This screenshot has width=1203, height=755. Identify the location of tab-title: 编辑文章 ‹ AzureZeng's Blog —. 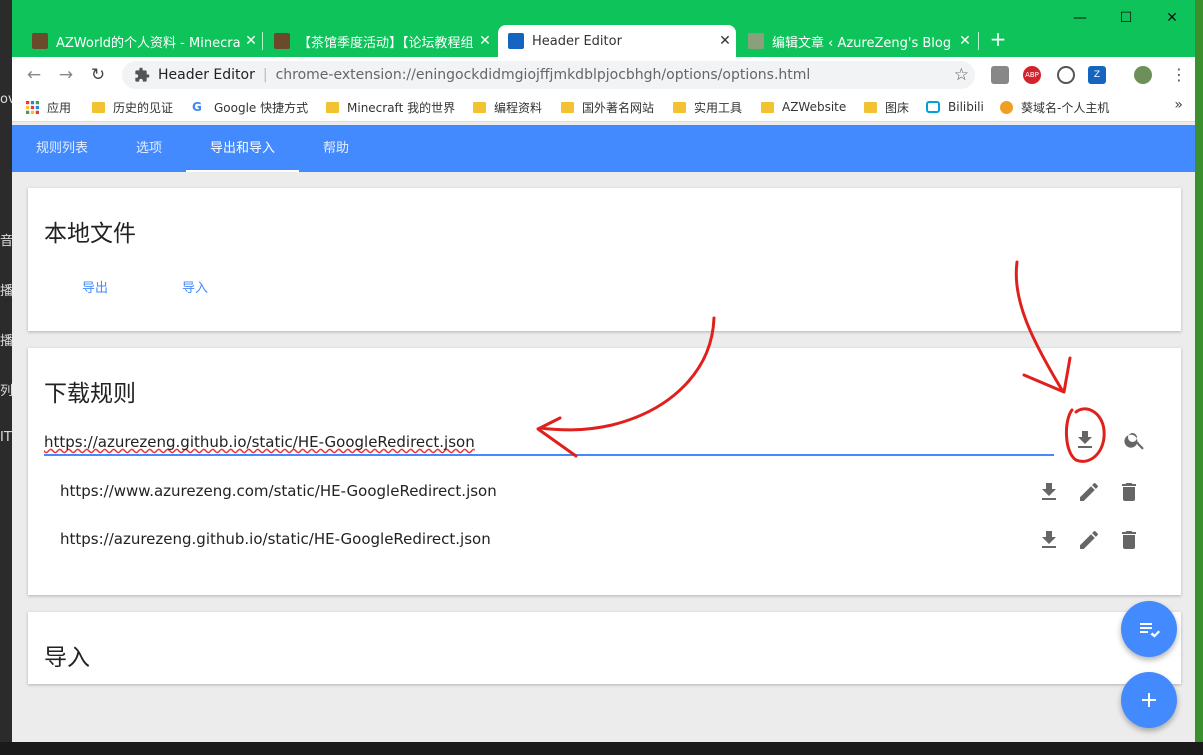
(863, 43).